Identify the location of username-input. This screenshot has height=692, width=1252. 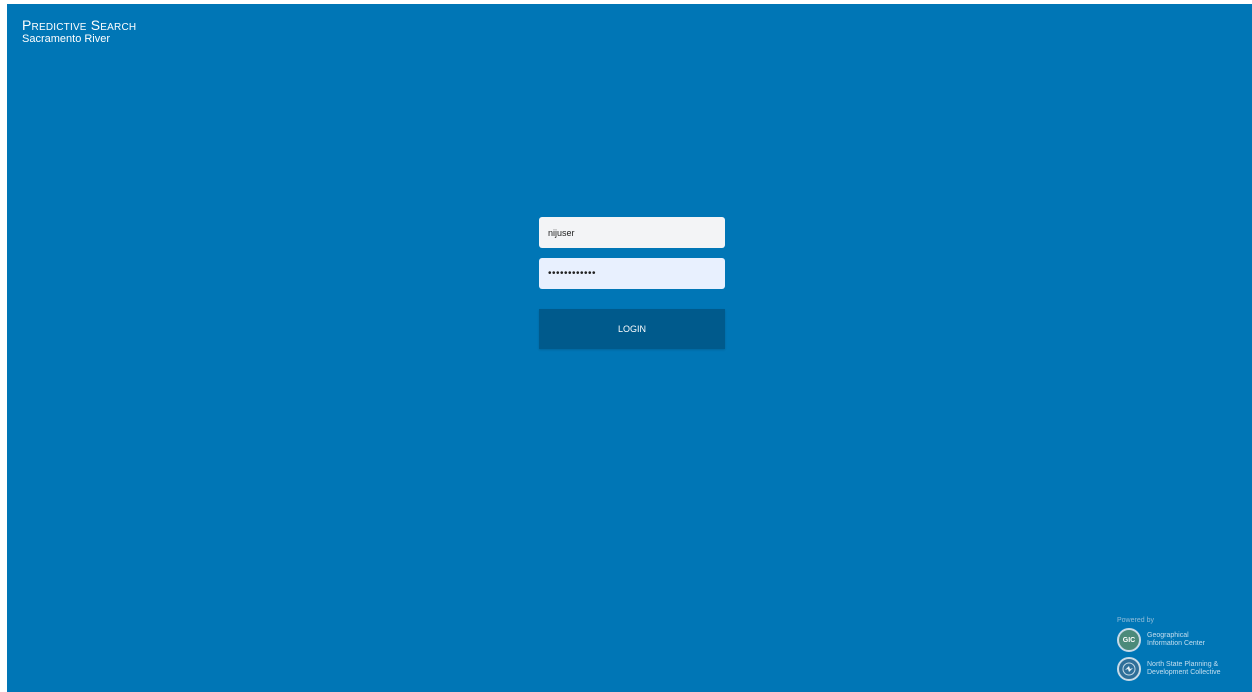
(632, 232).